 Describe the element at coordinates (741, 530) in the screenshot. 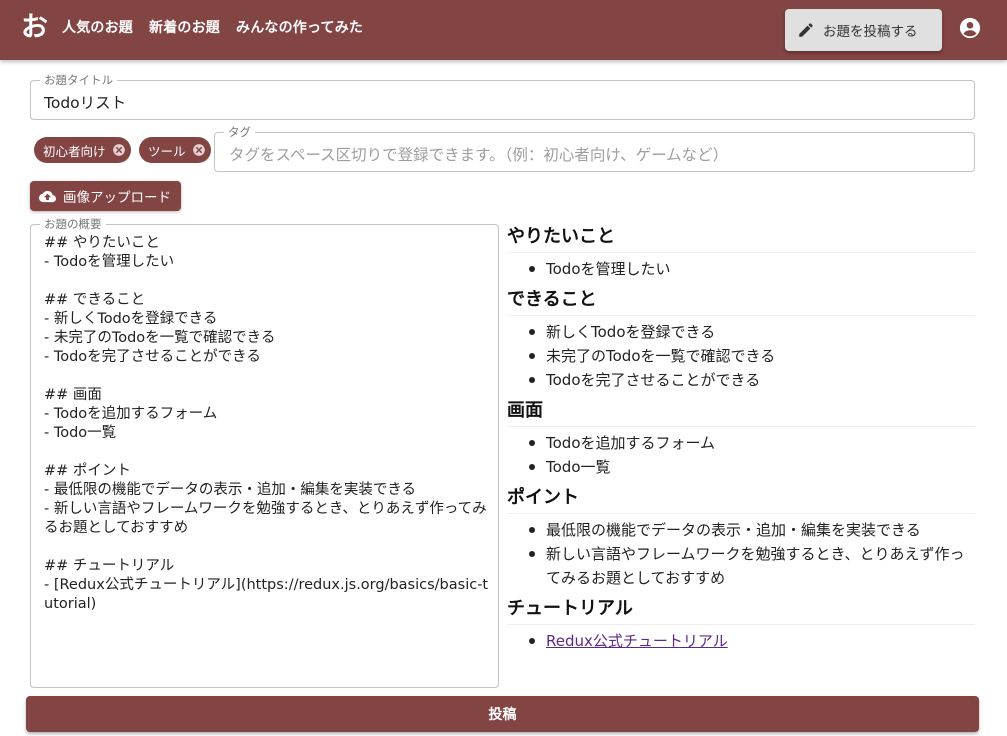

I see `list-item: 最低限の機能でデータの表示・追加・編集を実装できる` at that location.